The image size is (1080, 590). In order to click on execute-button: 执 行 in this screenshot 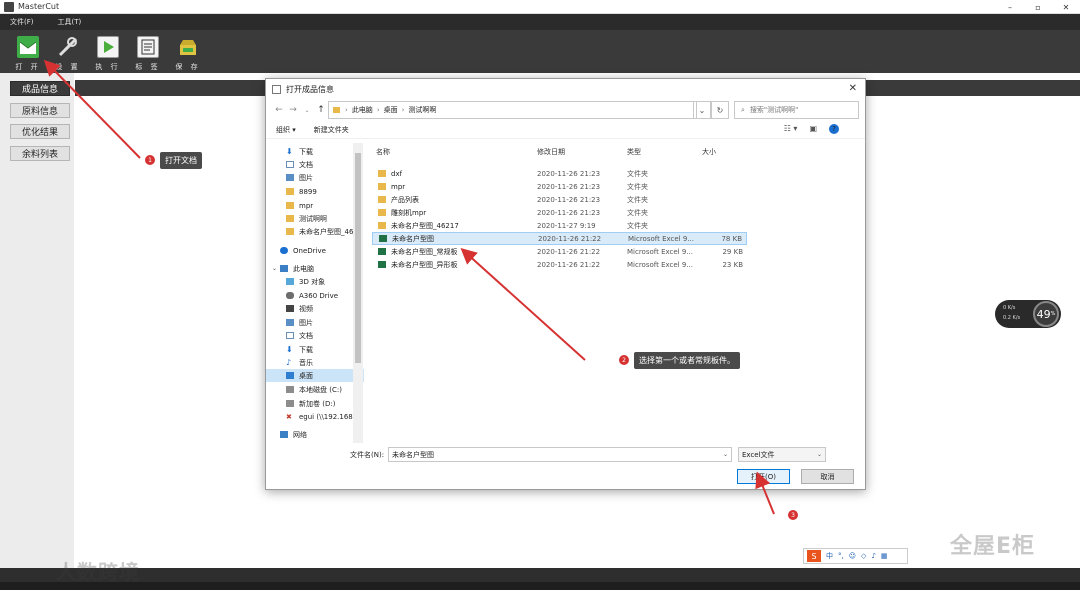, I will do `click(108, 51)`.